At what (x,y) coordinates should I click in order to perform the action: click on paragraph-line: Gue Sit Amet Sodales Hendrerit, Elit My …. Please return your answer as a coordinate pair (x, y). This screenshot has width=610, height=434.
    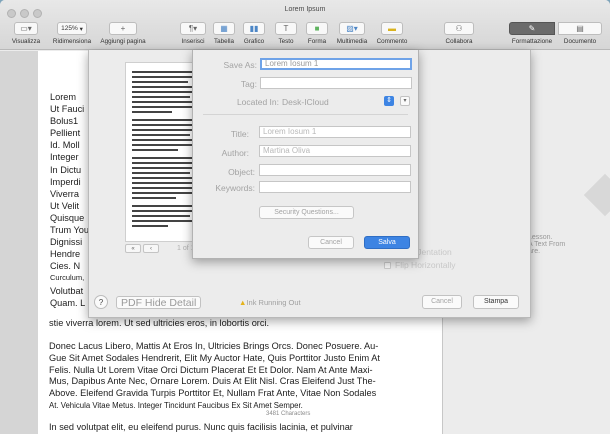
    Looking at the image, I should click on (214, 357).